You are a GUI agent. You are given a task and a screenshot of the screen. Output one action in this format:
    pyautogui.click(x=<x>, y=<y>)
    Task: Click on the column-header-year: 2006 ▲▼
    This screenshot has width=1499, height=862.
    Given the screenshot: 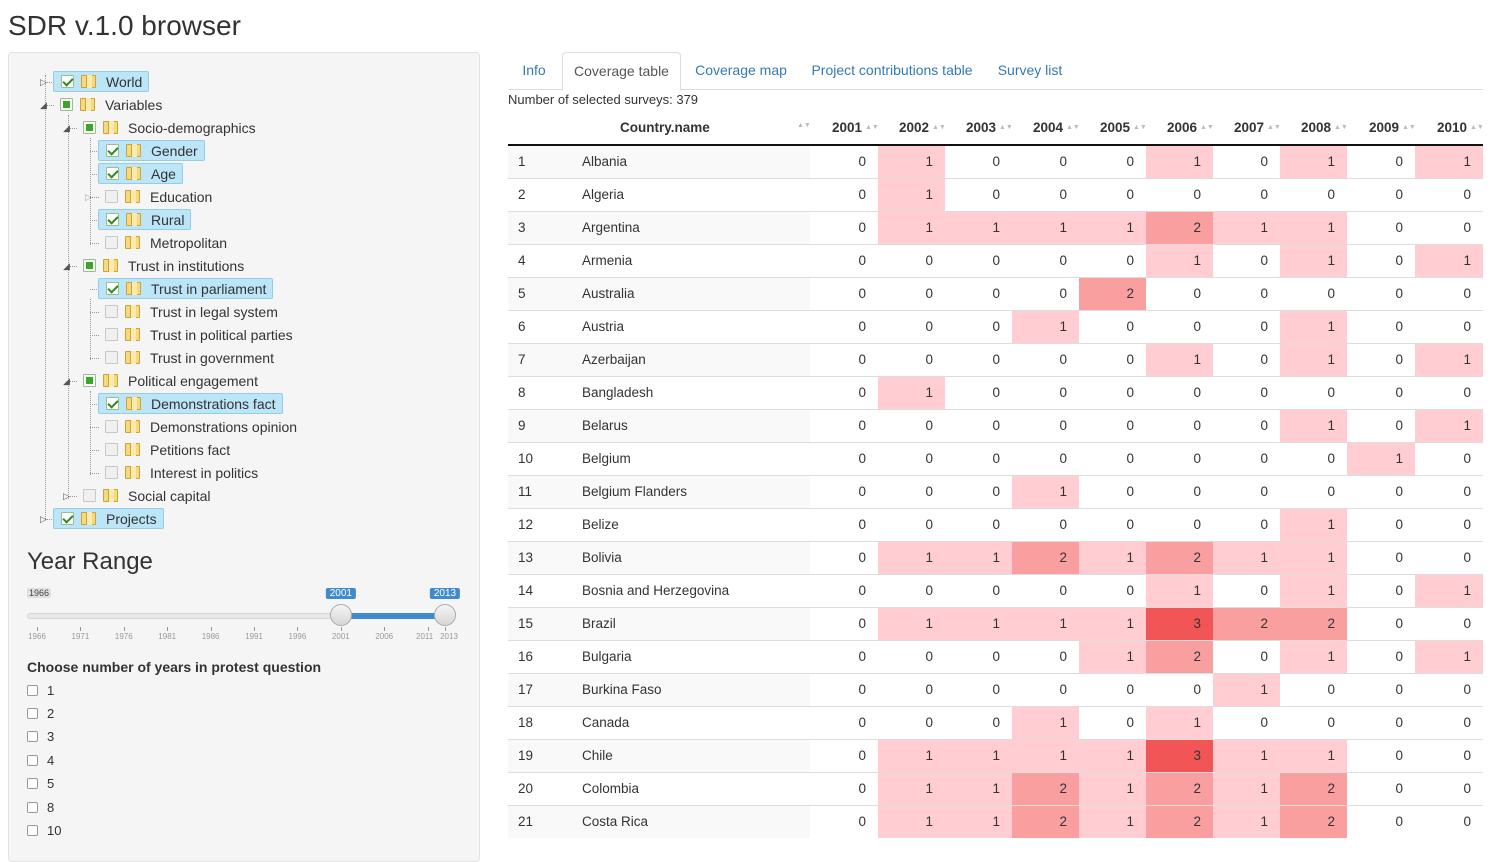 What is the action you would take?
    pyautogui.click(x=1180, y=128)
    